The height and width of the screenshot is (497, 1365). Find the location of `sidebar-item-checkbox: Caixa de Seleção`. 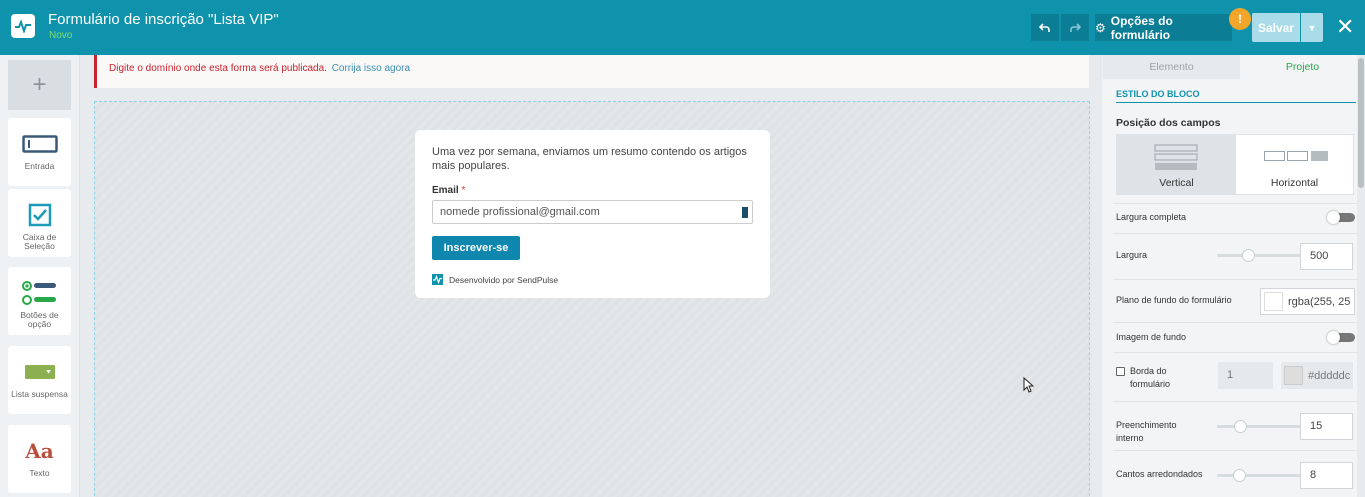

sidebar-item-checkbox: Caixa de Seleção is located at coordinates (39, 223).